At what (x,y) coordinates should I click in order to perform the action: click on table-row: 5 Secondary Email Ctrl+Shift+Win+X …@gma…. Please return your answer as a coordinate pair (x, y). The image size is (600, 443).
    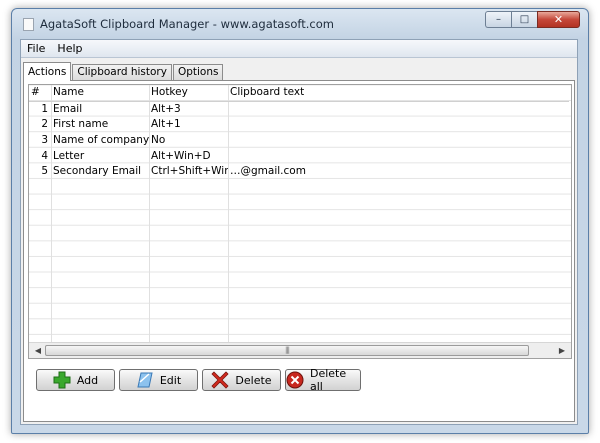
    Looking at the image, I should click on (299, 172).